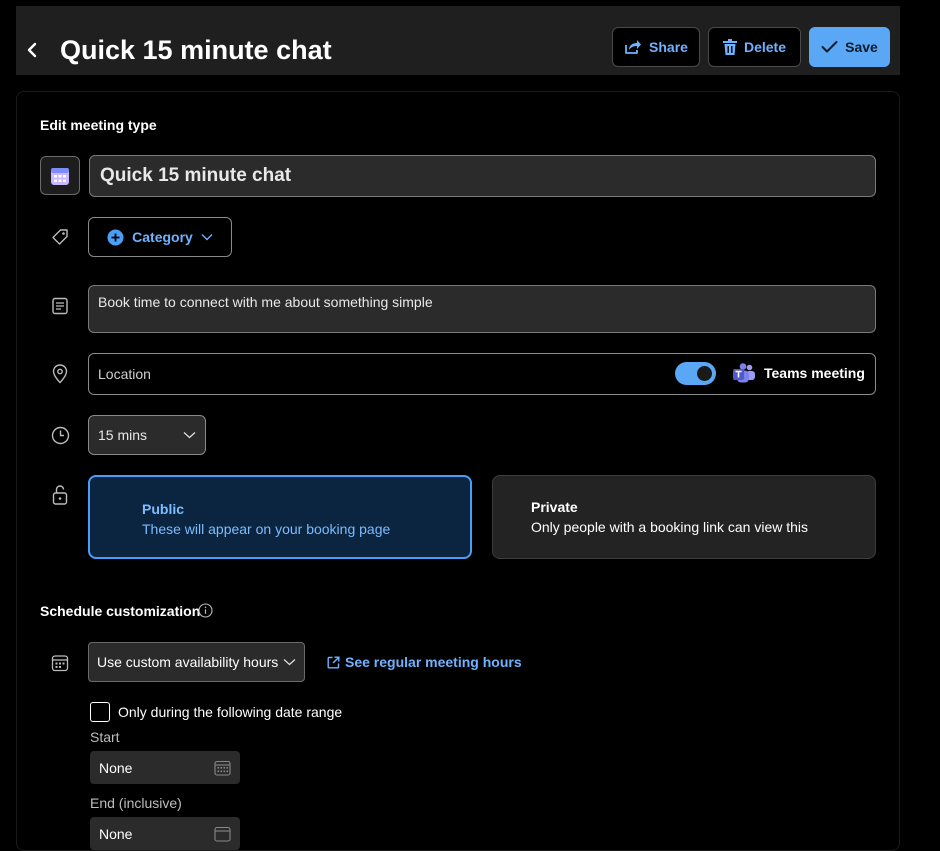 Image resolution: width=940 pixels, height=851 pixels. I want to click on teams-meeting-toggle, so click(695, 373).